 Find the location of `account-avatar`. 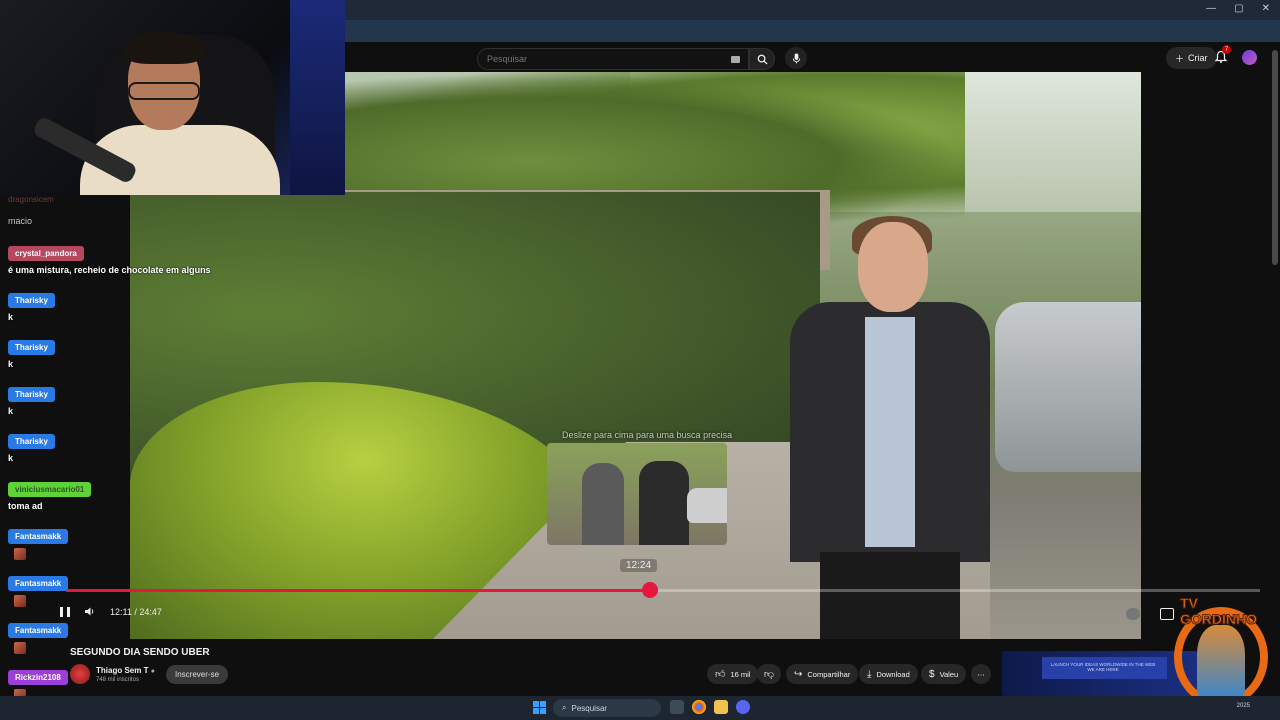

account-avatar is located at coordinates (1249, 57).